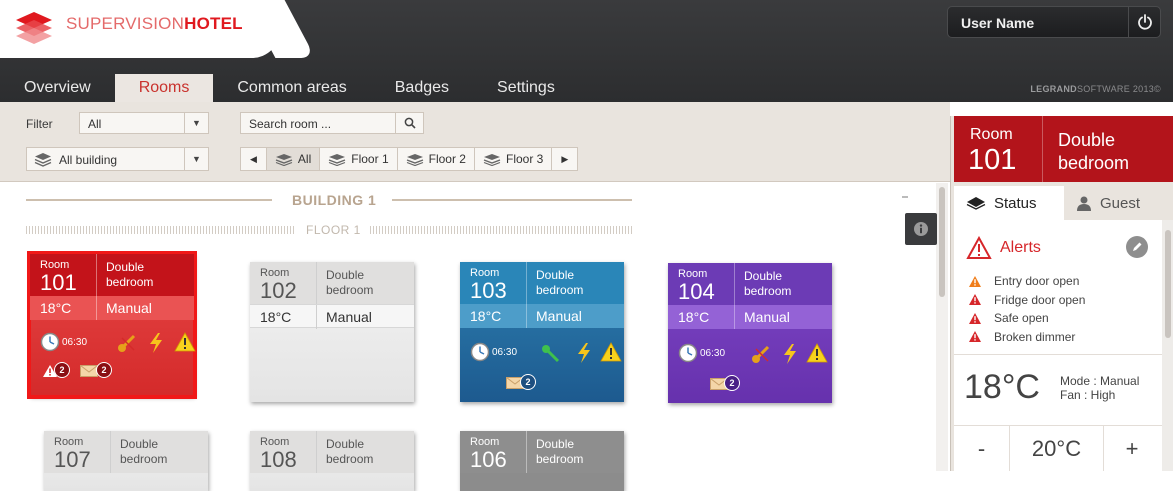 The height and width of the screenshot is (491, 1173). I want to click on temperature-control: - 20°C +, so click(1058, 448).